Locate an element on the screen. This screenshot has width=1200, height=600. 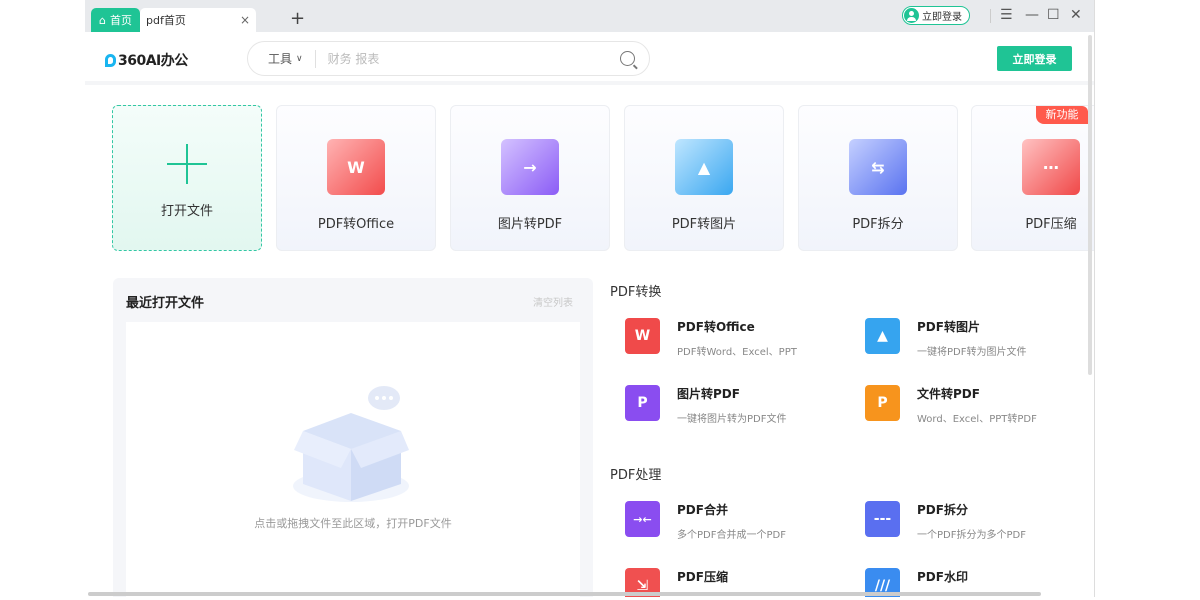
pdf-compress-card: 新功能 ⋯ PDF压缩 is located at coordinates (1032, 178).